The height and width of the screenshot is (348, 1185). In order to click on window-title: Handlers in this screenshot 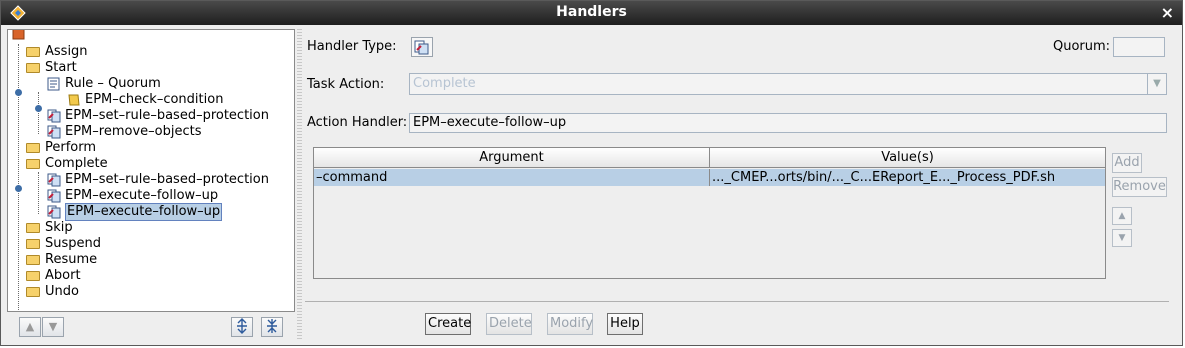, I will do `click(591, 12)`.